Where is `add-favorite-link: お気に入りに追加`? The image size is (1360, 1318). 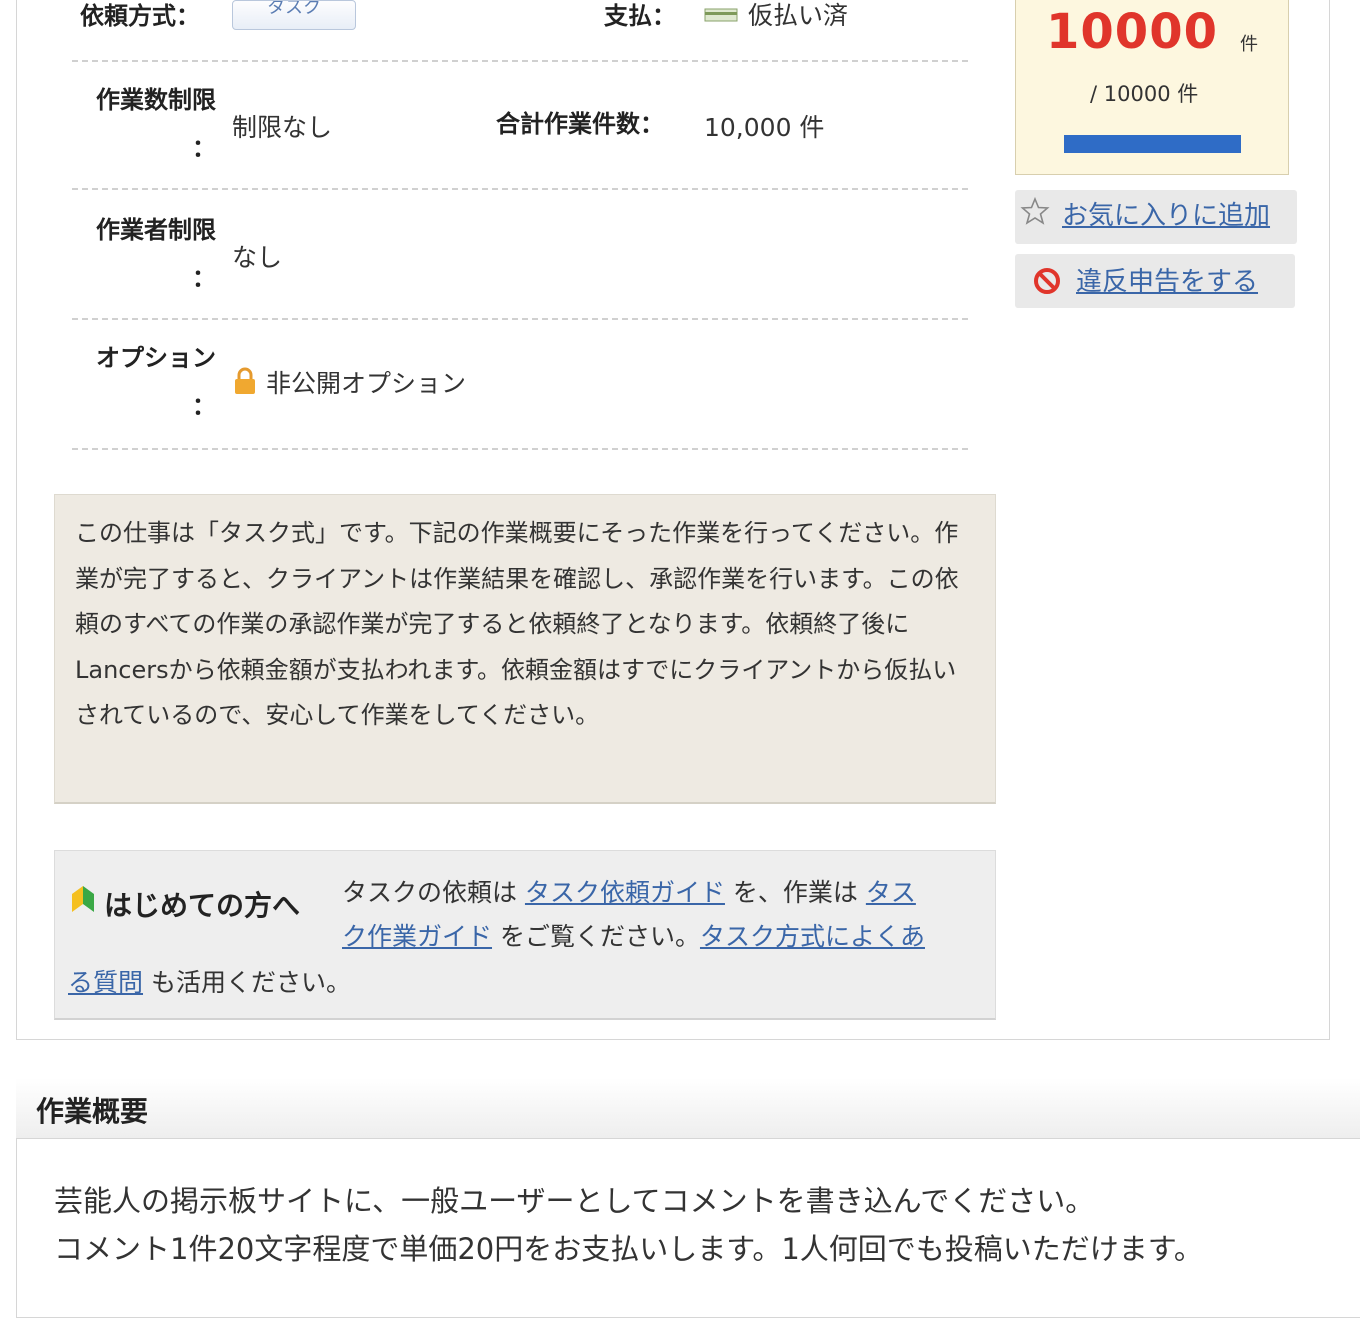
add-favorite-link: お気に入りに追加 is located at coordinates (1166, 216).